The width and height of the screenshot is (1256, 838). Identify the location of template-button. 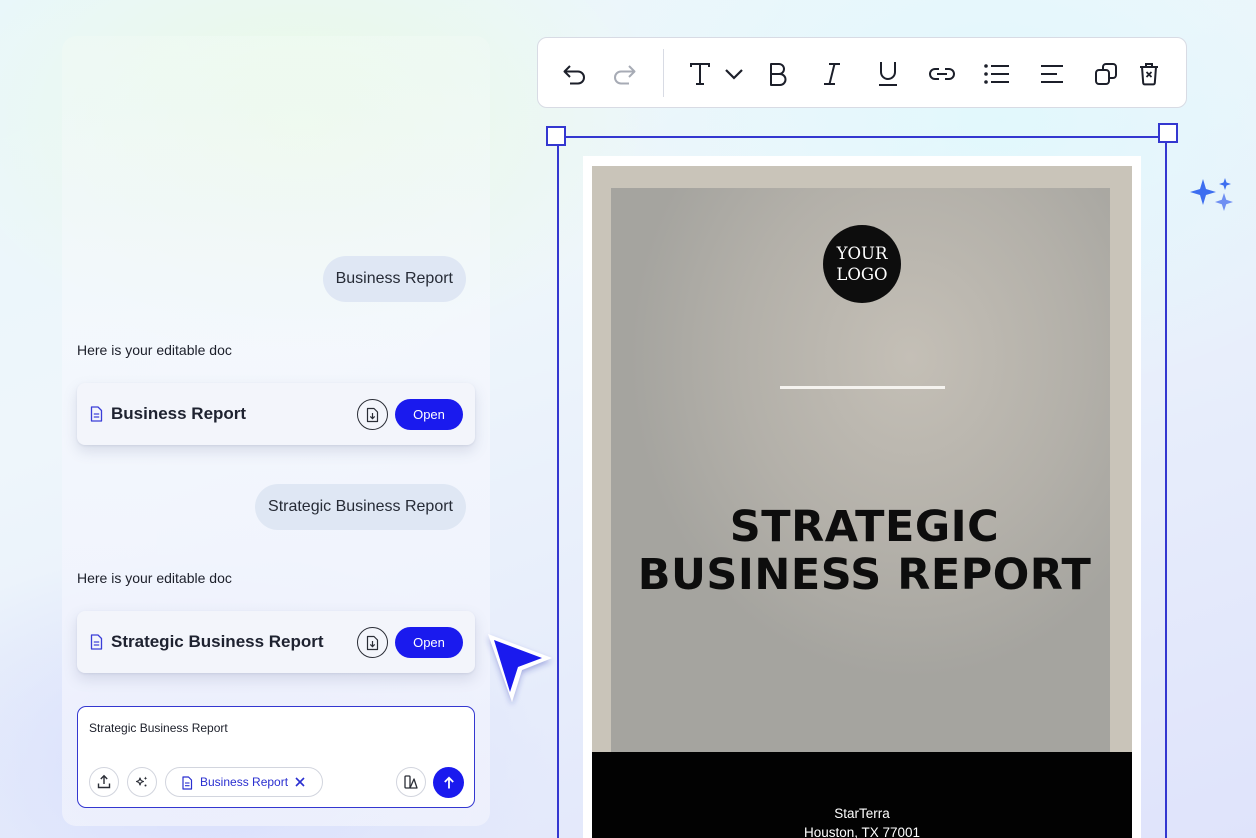
(411, 782).